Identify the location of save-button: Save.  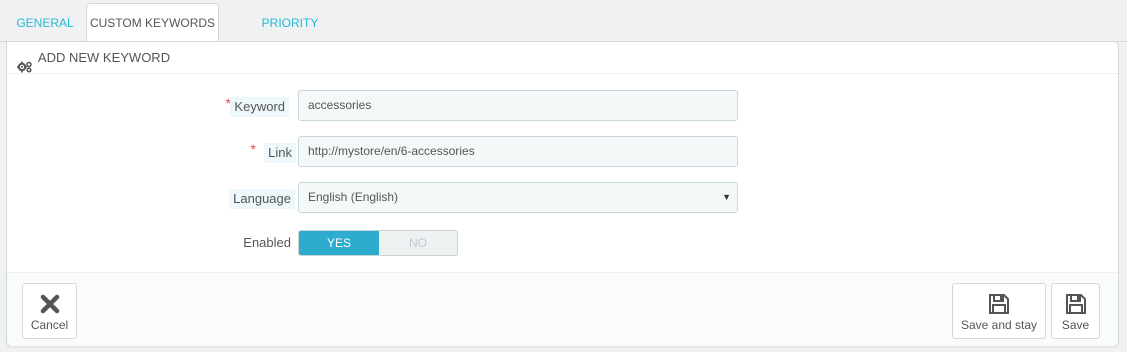
(1075, 311).